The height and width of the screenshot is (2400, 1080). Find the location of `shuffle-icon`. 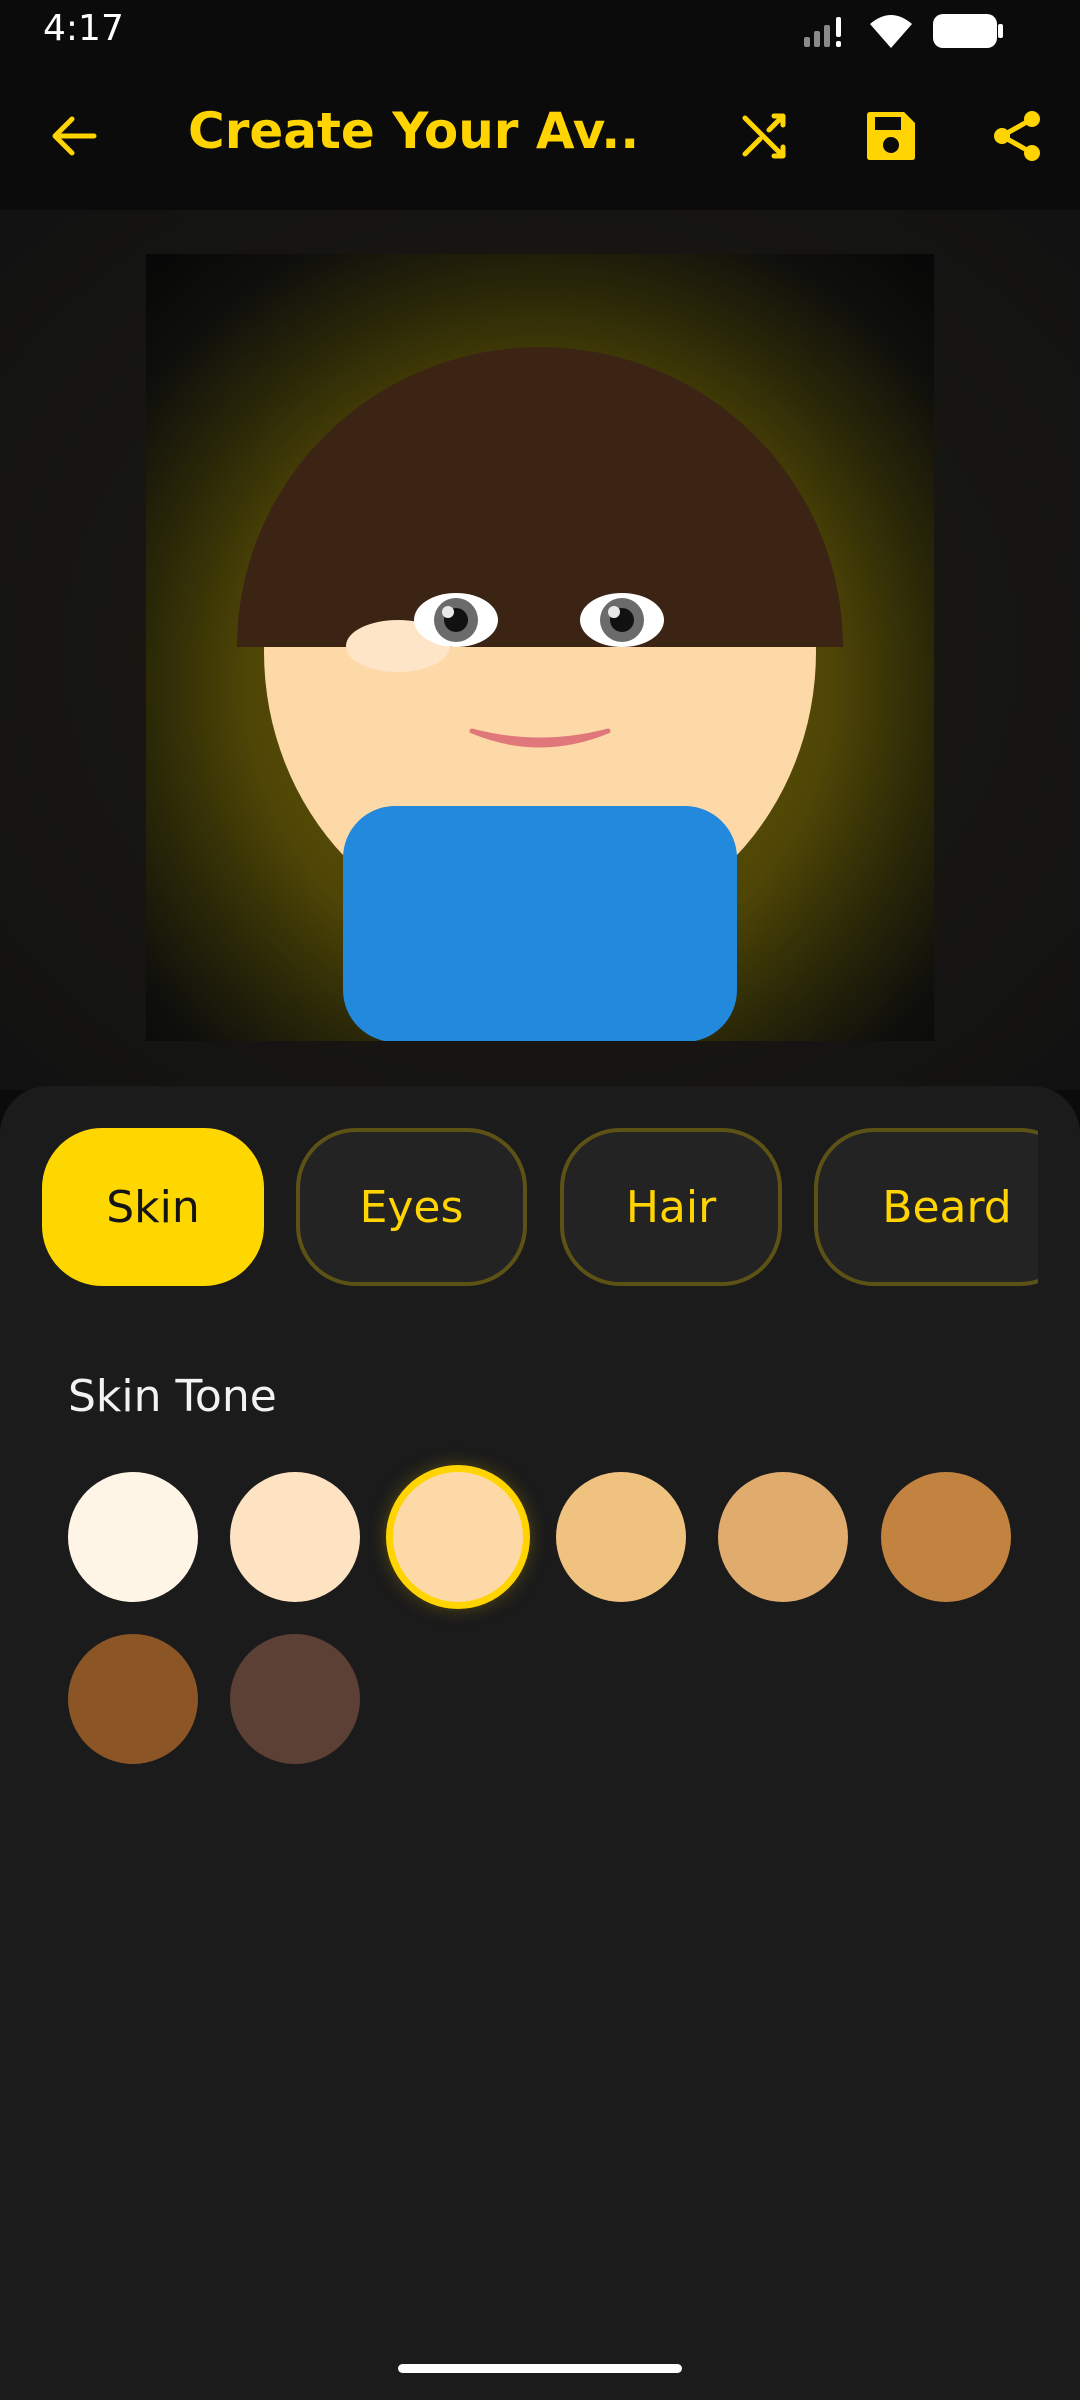

shuffle-icon is located at coordinates (764, 136).